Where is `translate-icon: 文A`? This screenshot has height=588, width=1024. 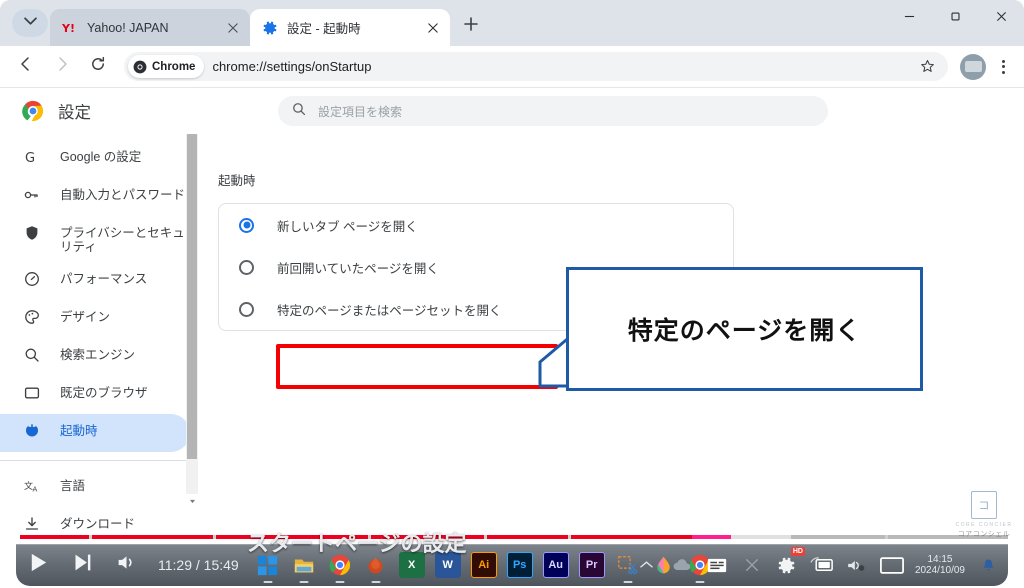
translate-icon: 文A is located at coordinates (32, 481).